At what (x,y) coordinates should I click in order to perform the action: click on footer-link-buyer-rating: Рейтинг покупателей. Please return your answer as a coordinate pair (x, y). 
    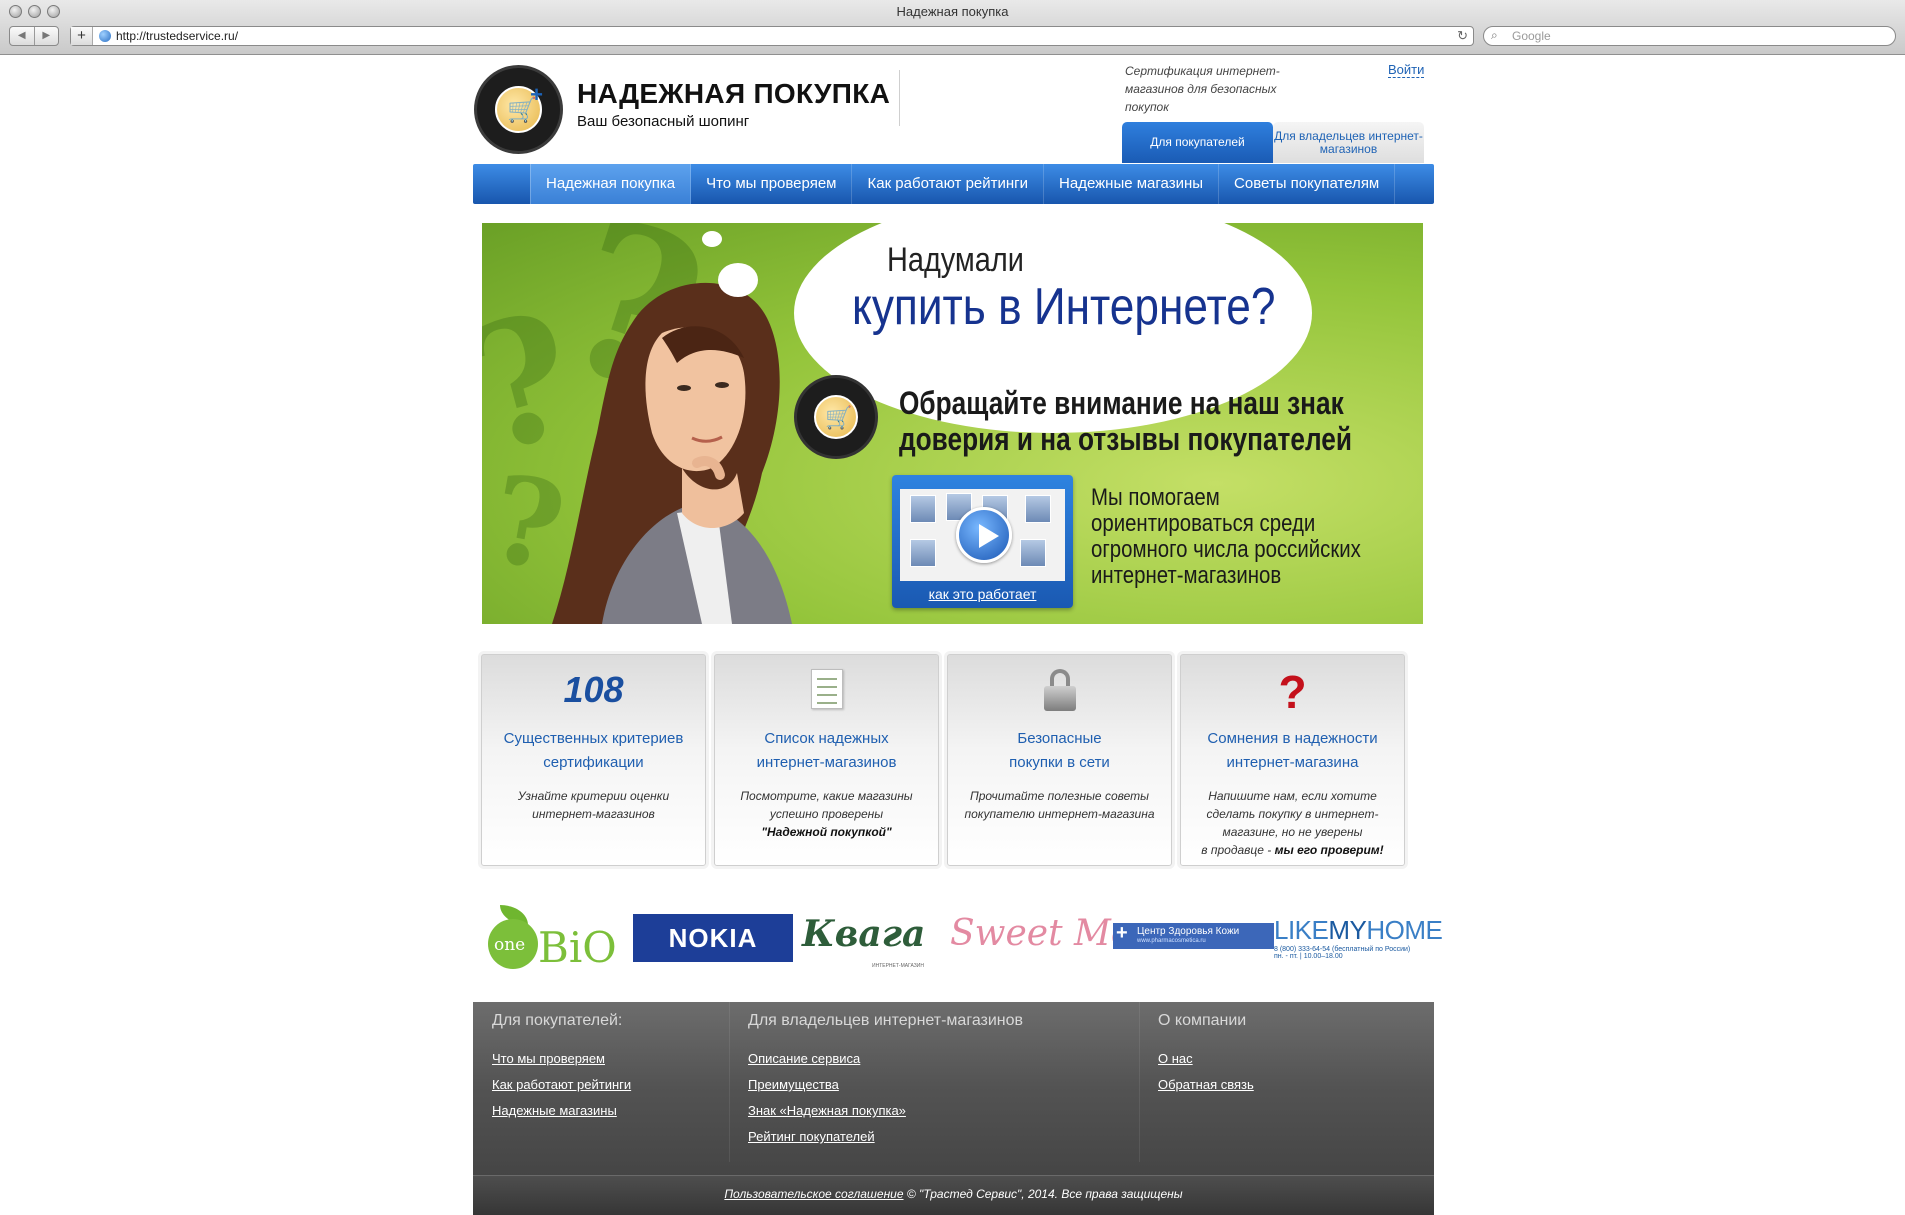
    Looking at the image, I should click on (885, 1136).